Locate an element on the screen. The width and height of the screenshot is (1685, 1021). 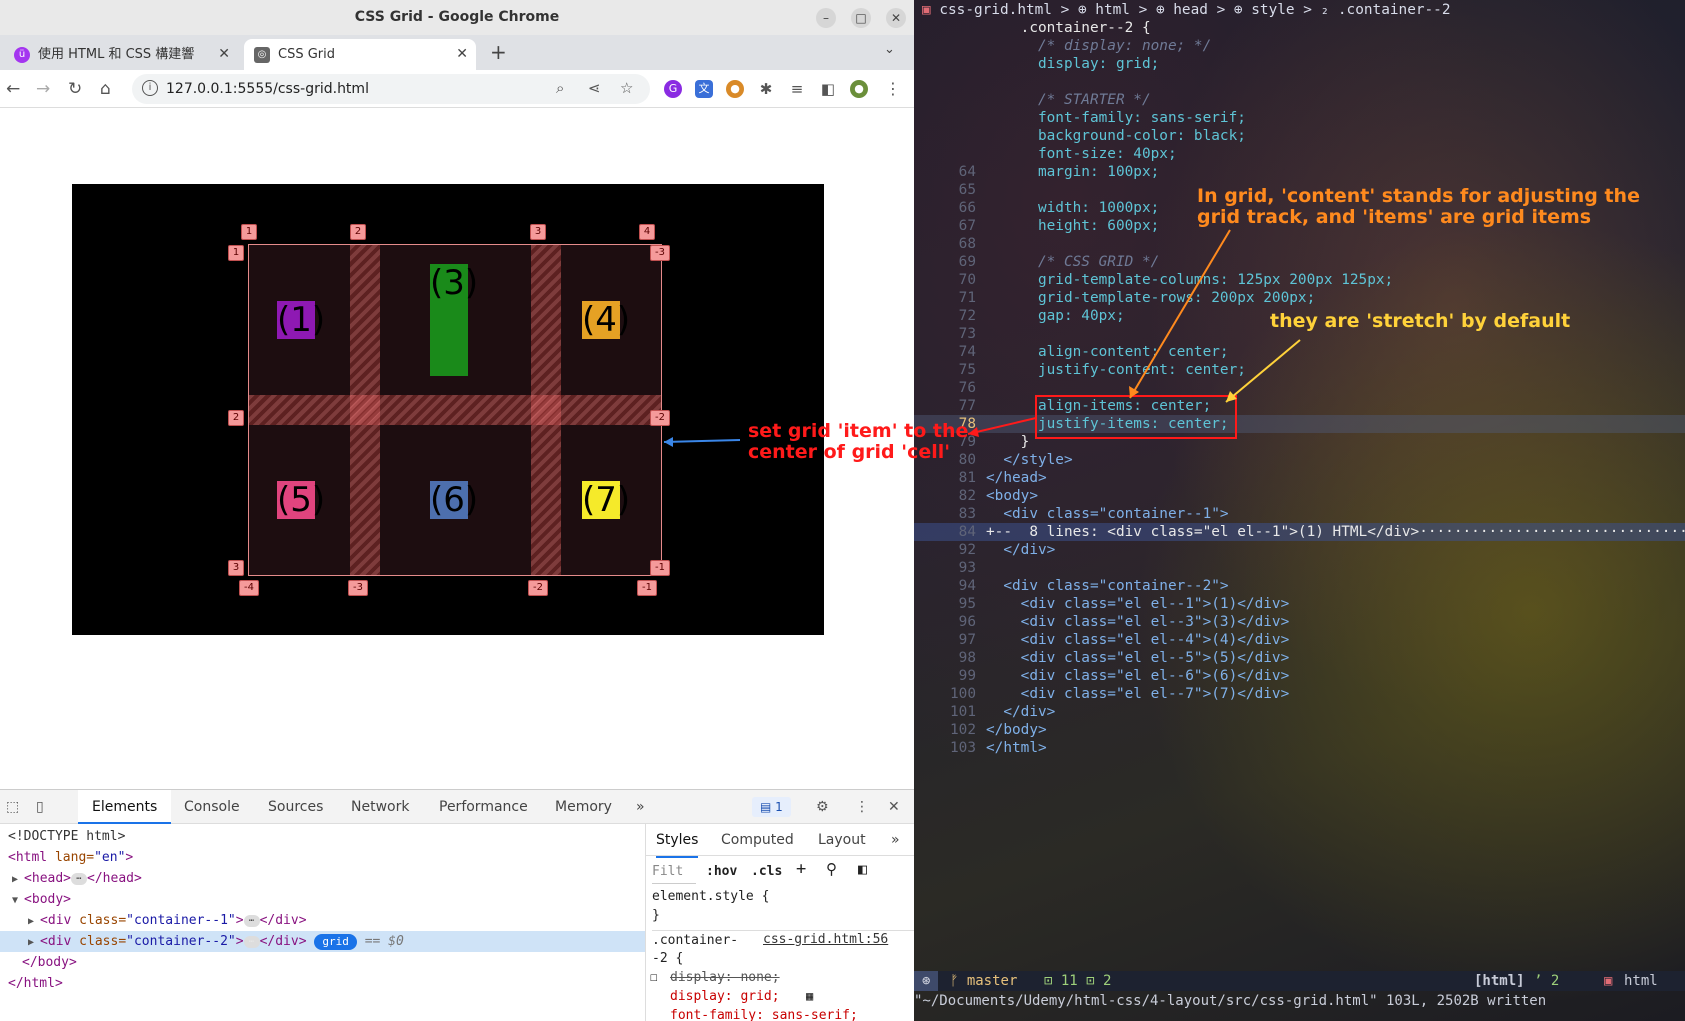
decl-display-grid: display: grid; is located at coordinates (725, 996).